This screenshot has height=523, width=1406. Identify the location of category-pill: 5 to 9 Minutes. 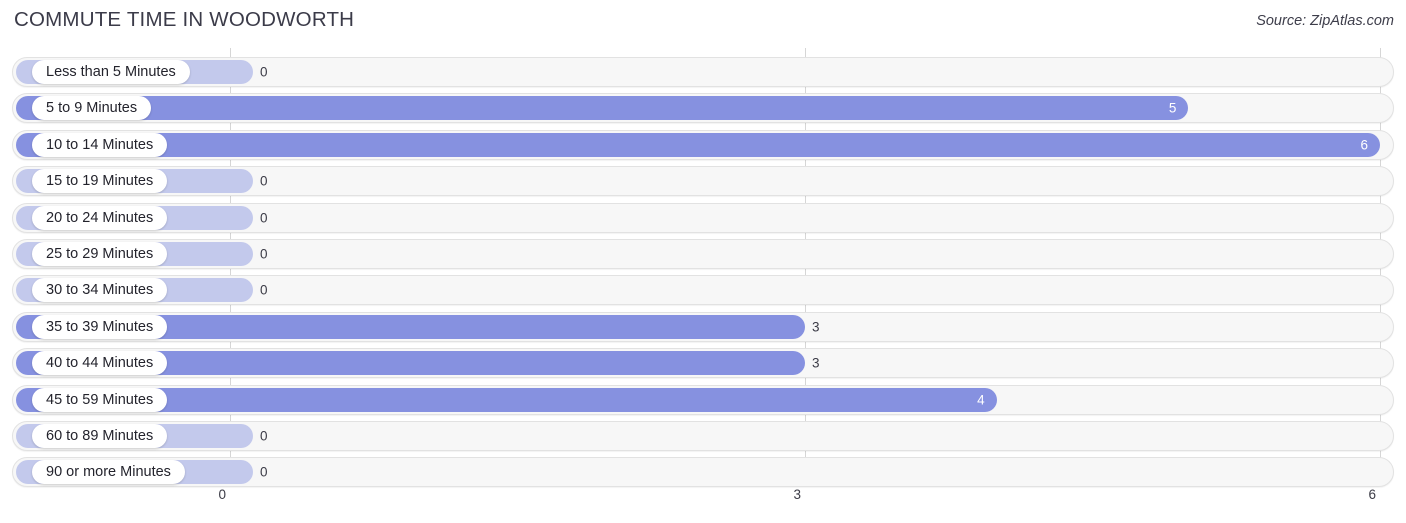
(92, 108).